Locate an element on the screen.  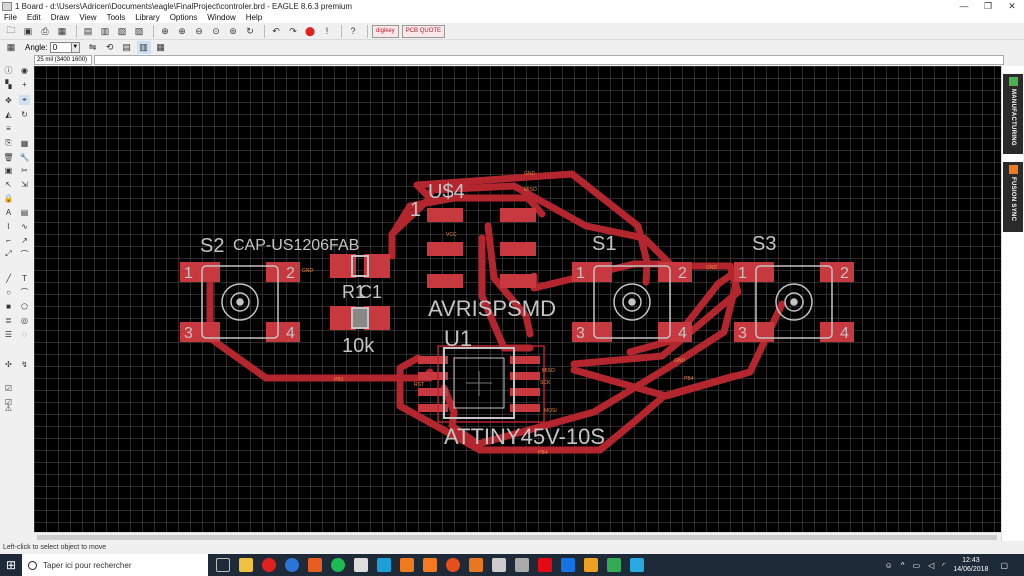
manufacturing-tab: MANUFACTURING is located at coordinates (1013, 114).